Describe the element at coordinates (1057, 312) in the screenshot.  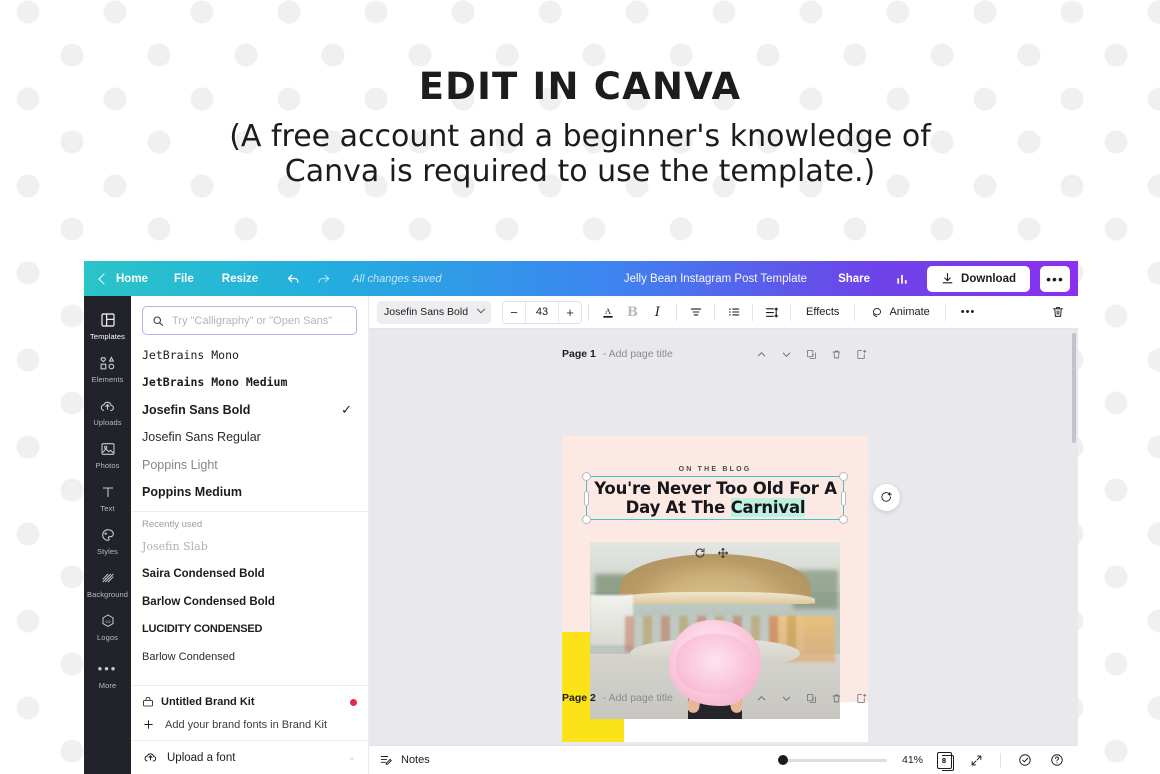
I see `trash-icon` at that location.